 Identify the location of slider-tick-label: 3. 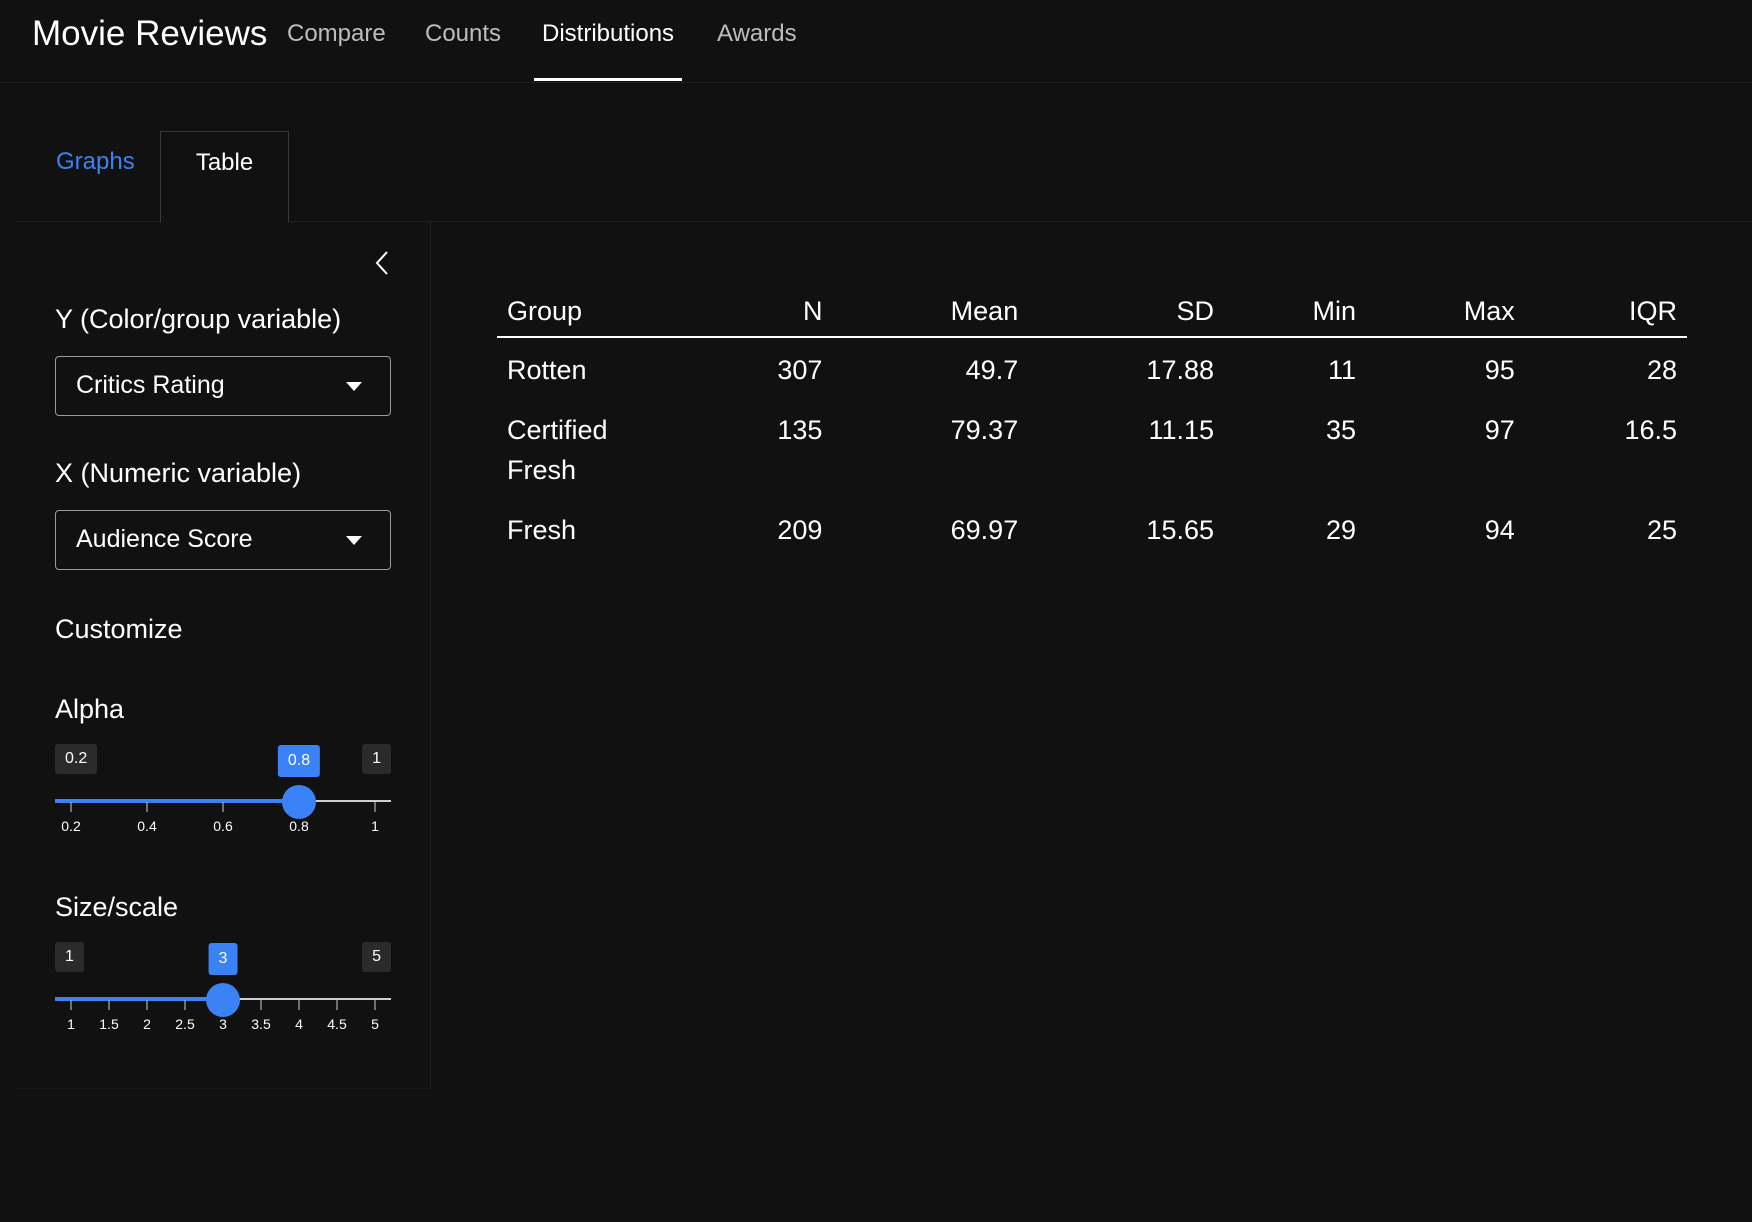
(223, 1024).